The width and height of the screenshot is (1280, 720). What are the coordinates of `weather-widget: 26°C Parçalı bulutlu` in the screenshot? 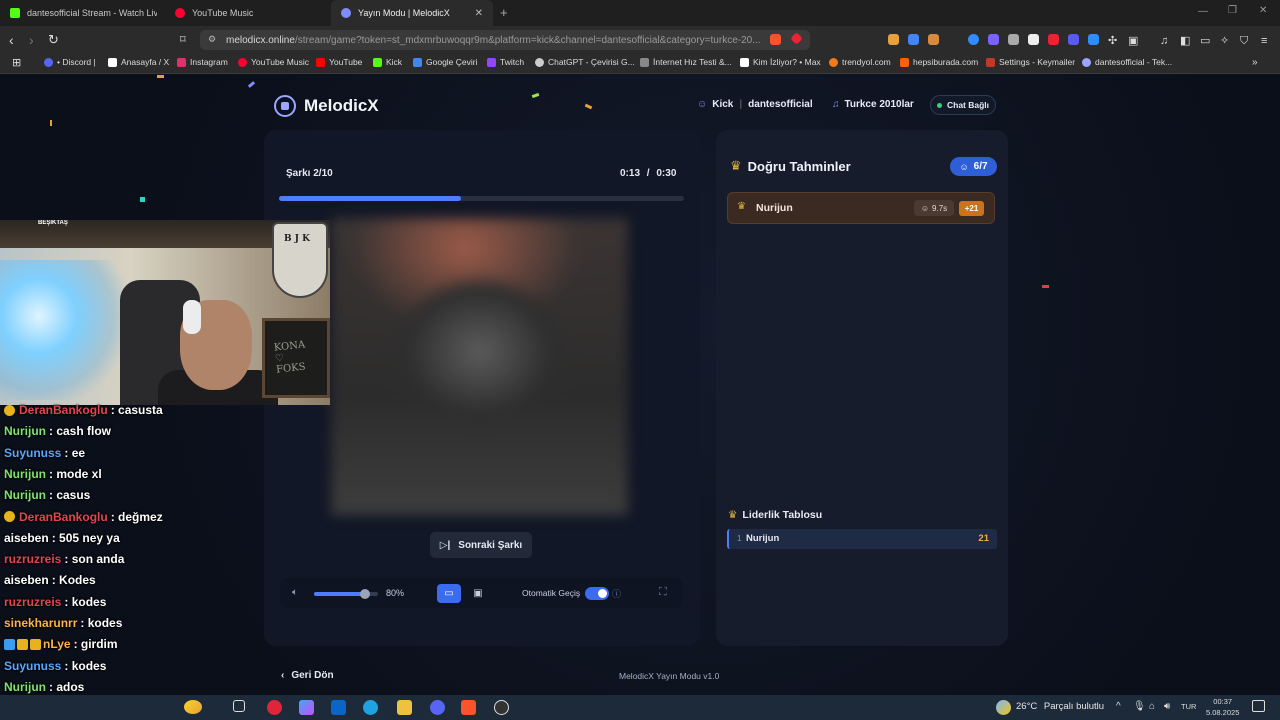 It's located at (1060, 706).